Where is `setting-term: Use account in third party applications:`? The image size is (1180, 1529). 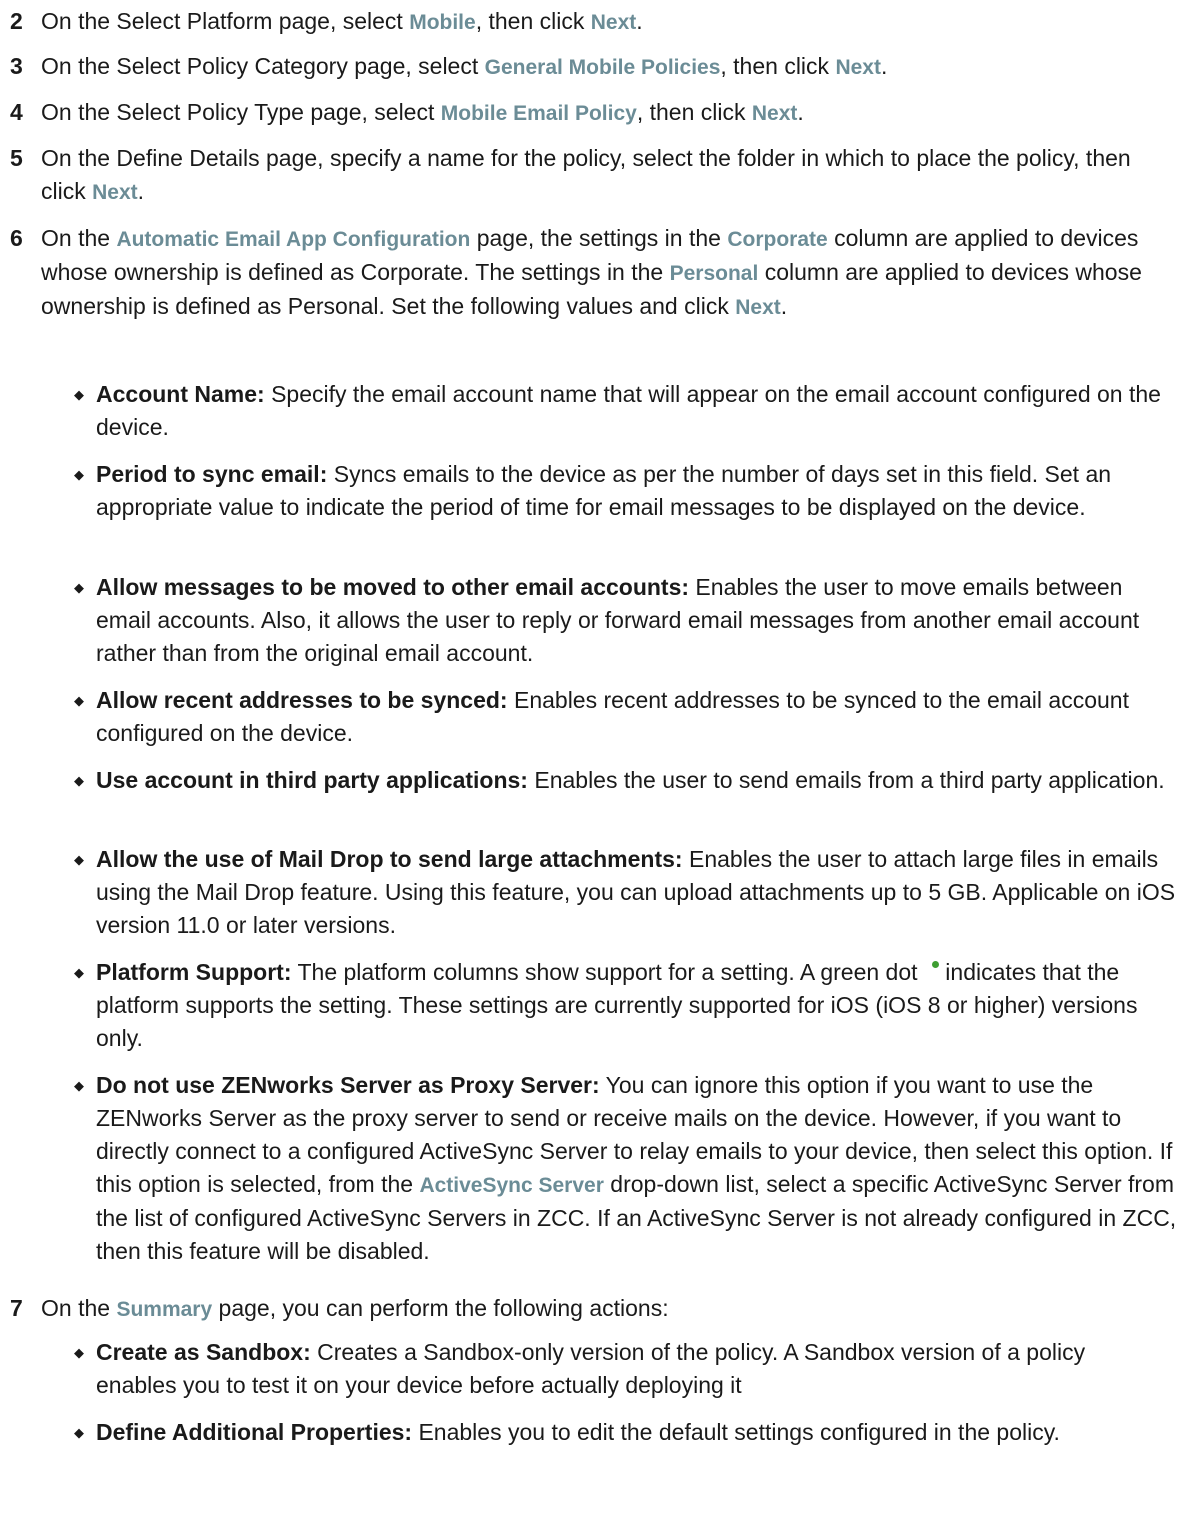
setting-term: Use account in third party applications: is located at coordinates (312, 780).